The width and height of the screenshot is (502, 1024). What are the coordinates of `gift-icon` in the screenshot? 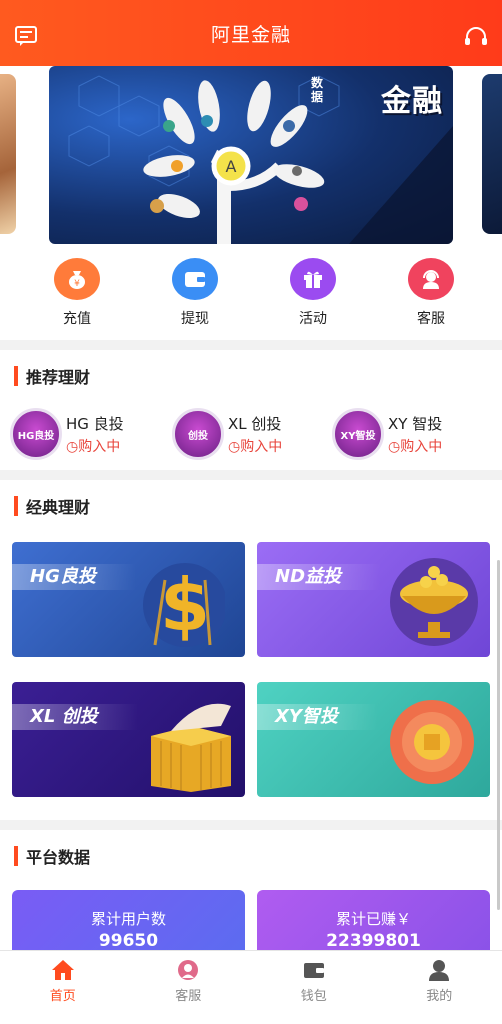 It's located at (313, 279).